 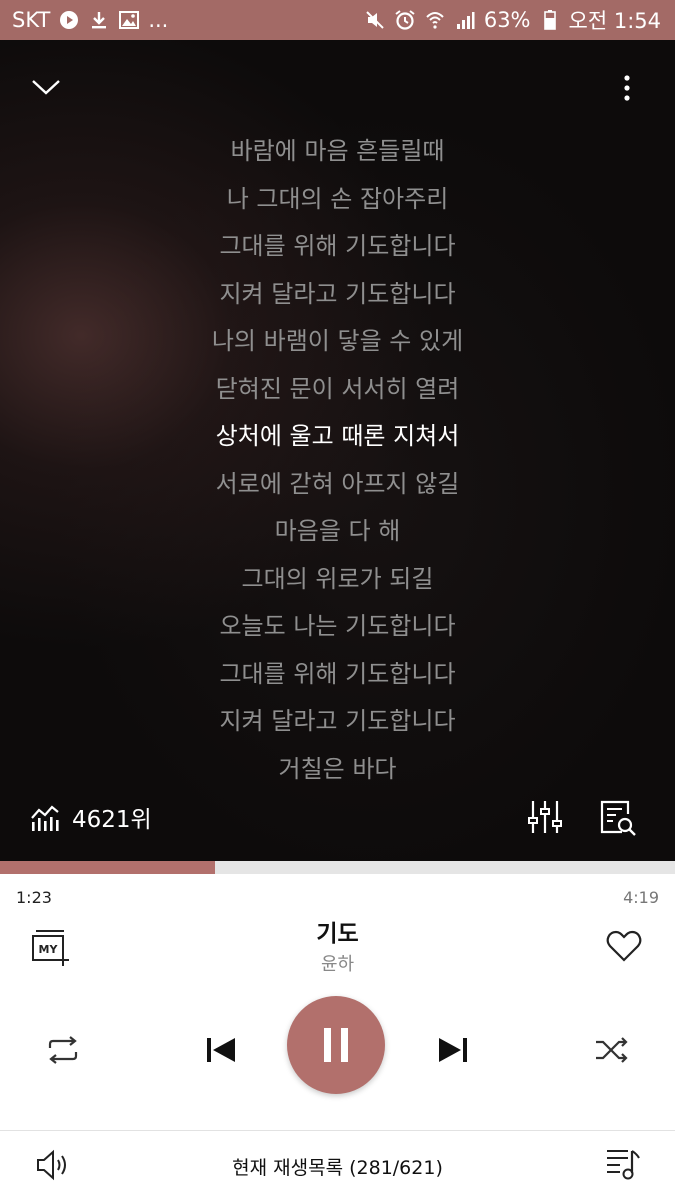 What do you see at coordinates (69, 20) in the screenshot?
I see `play-circle-icon` at bounding box center [69, 20].